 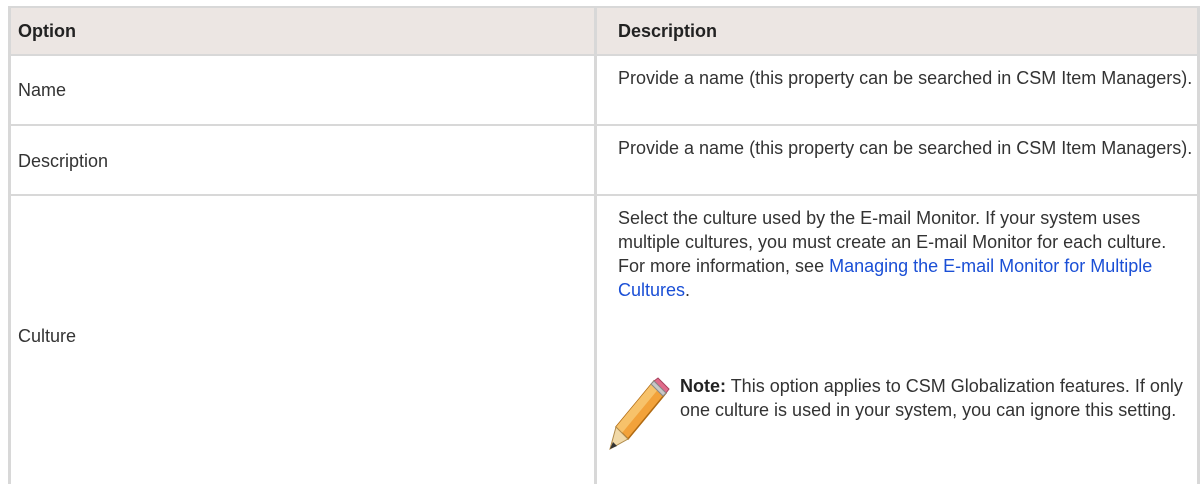 What do you see at coordinates (63, 161) in the screenshot?
I see `row-description-option: Description` at bounding box center [63, 161].